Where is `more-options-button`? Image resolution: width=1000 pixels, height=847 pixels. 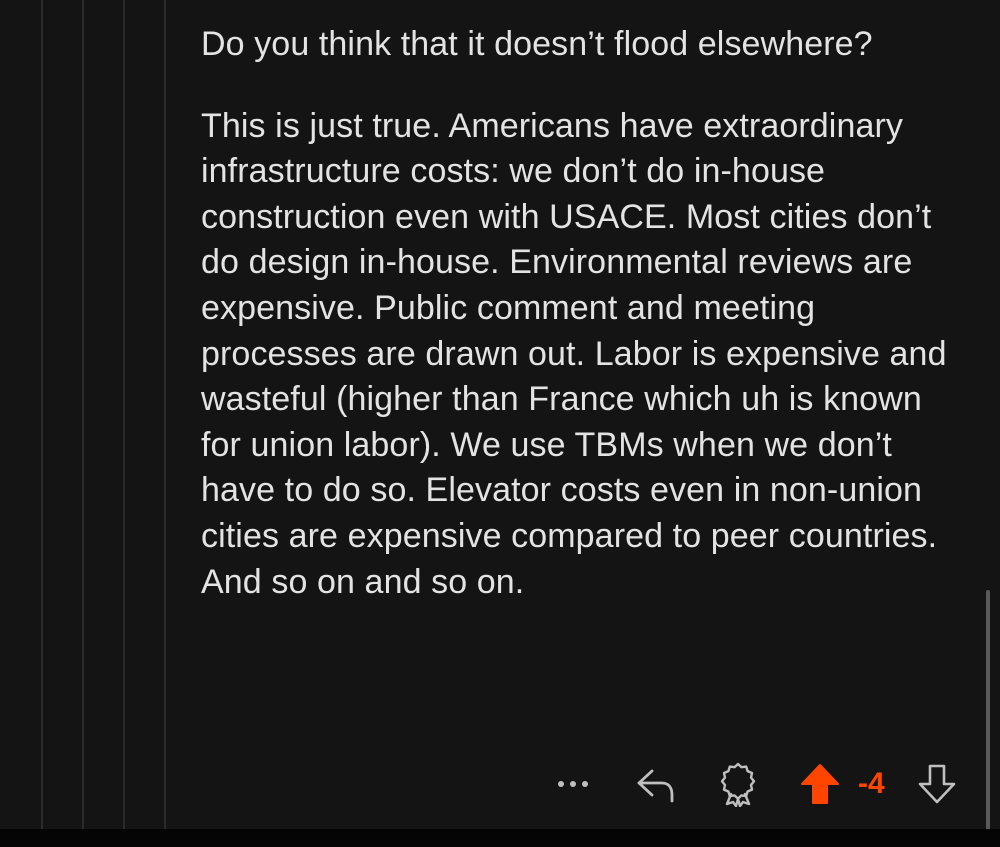
more-options-button is located at coordinates (573, 784).